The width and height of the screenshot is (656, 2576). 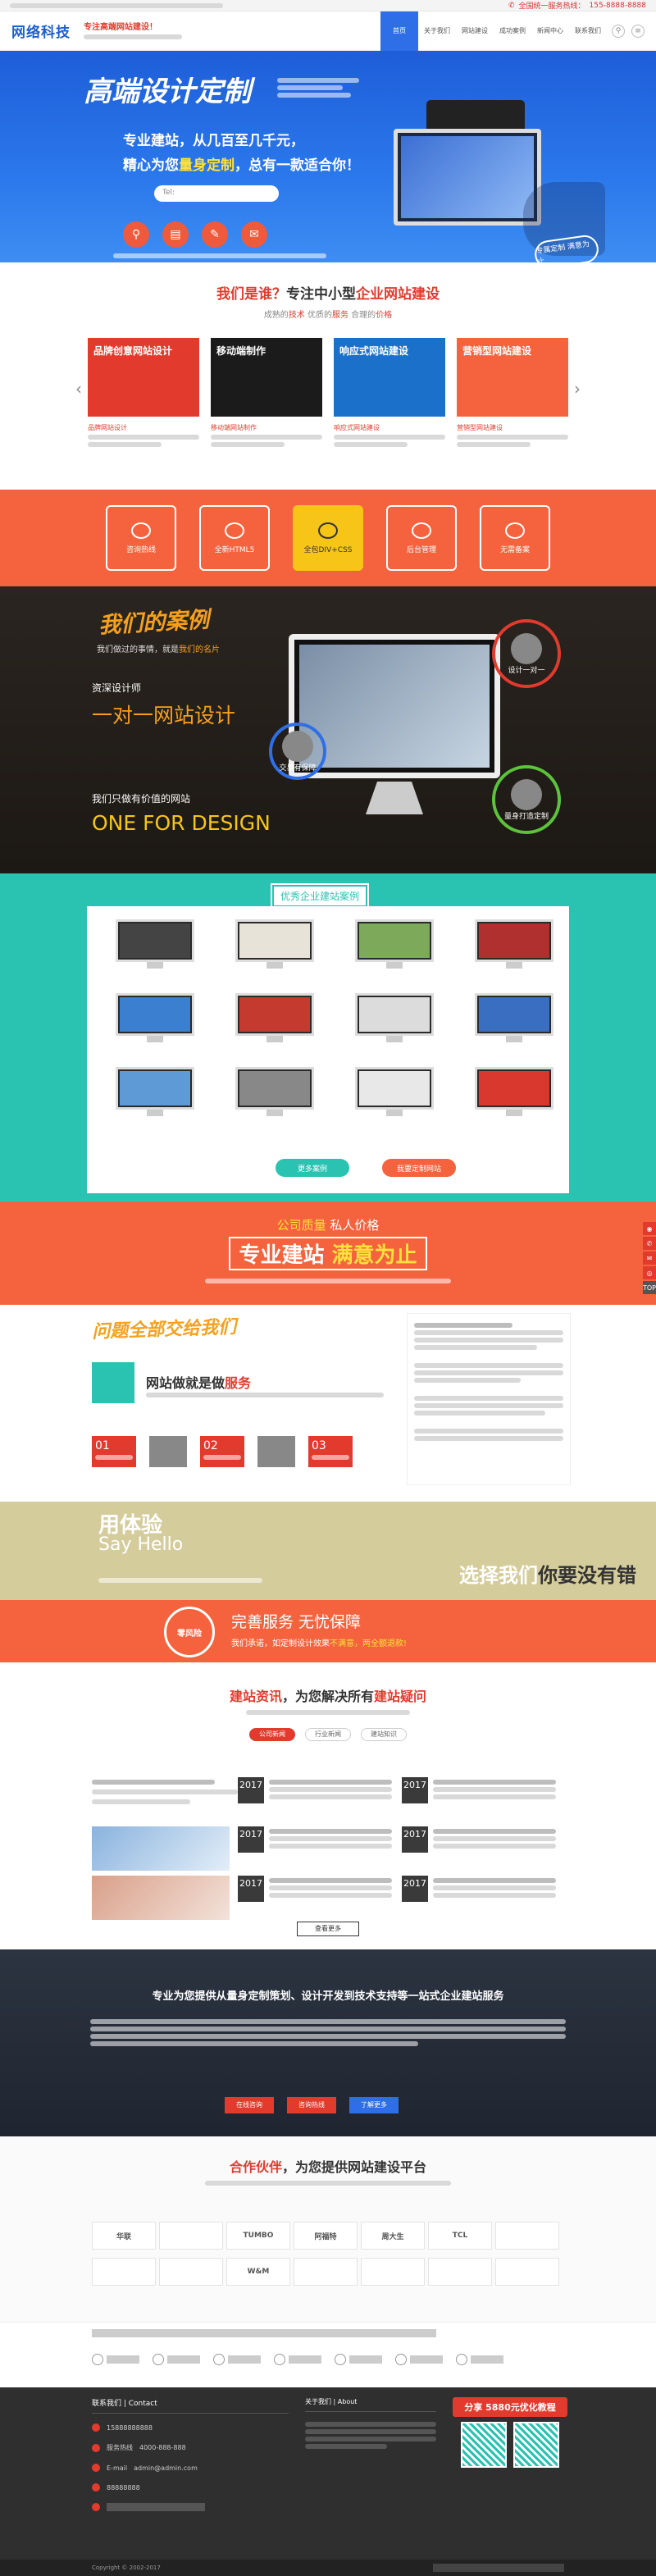 I want to click on back-to-top-button: TOP, so click(x=649, y=1287).